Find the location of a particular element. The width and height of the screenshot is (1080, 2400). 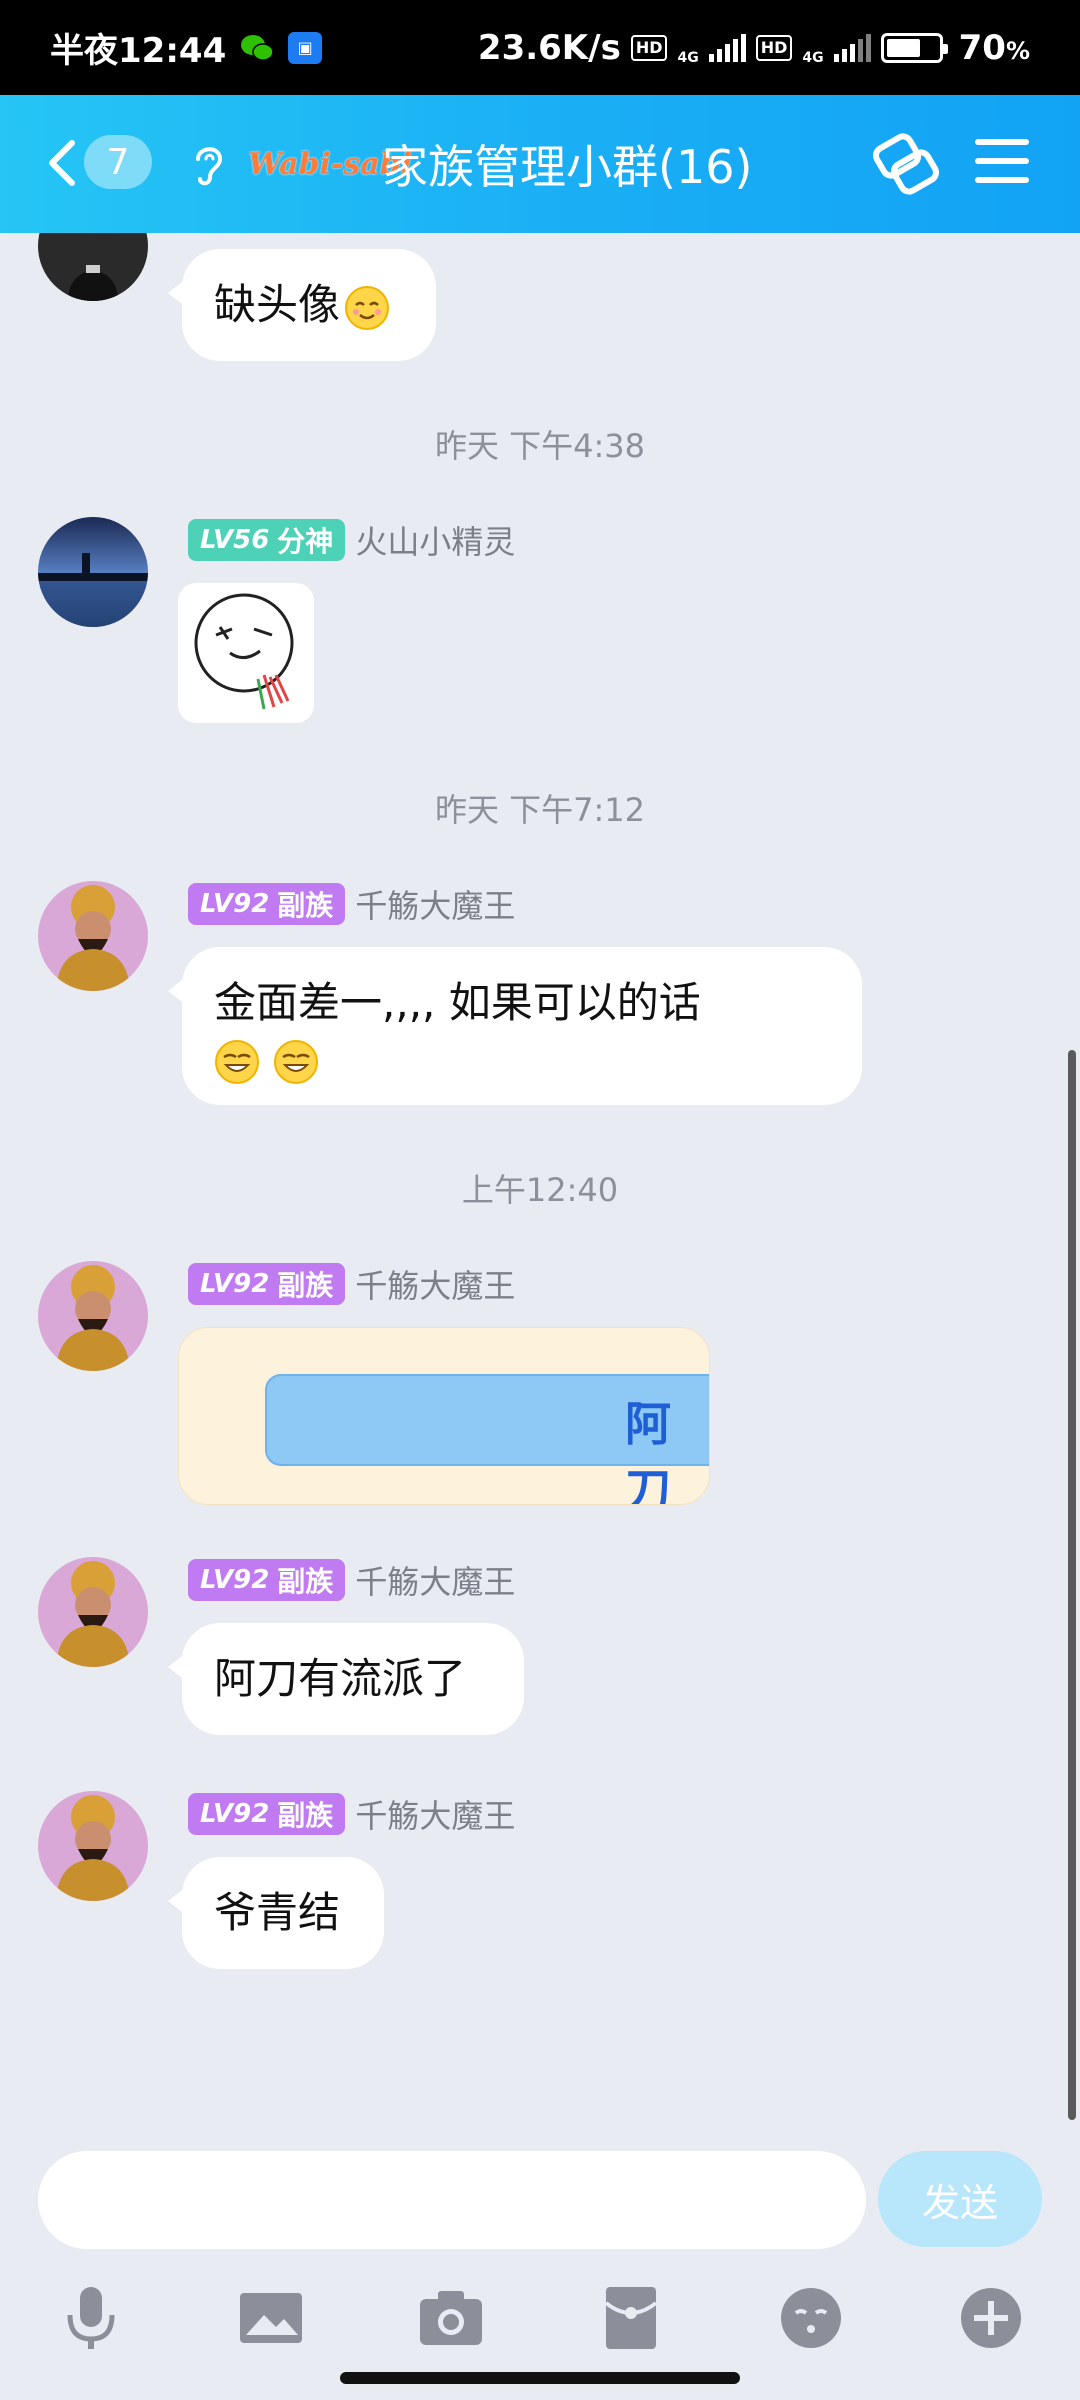

hd-icon-2: HD is located at coordinates (774, 47).